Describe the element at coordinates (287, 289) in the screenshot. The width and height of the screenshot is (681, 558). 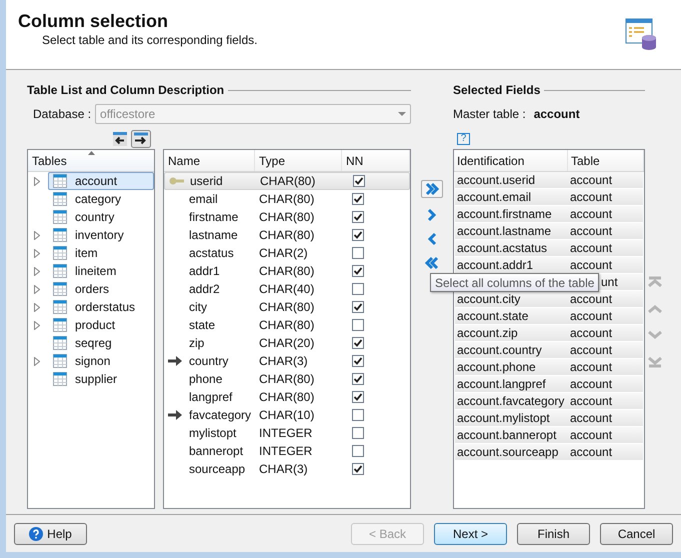
I see `column-row: addr2 CHAR(40)` at that location.